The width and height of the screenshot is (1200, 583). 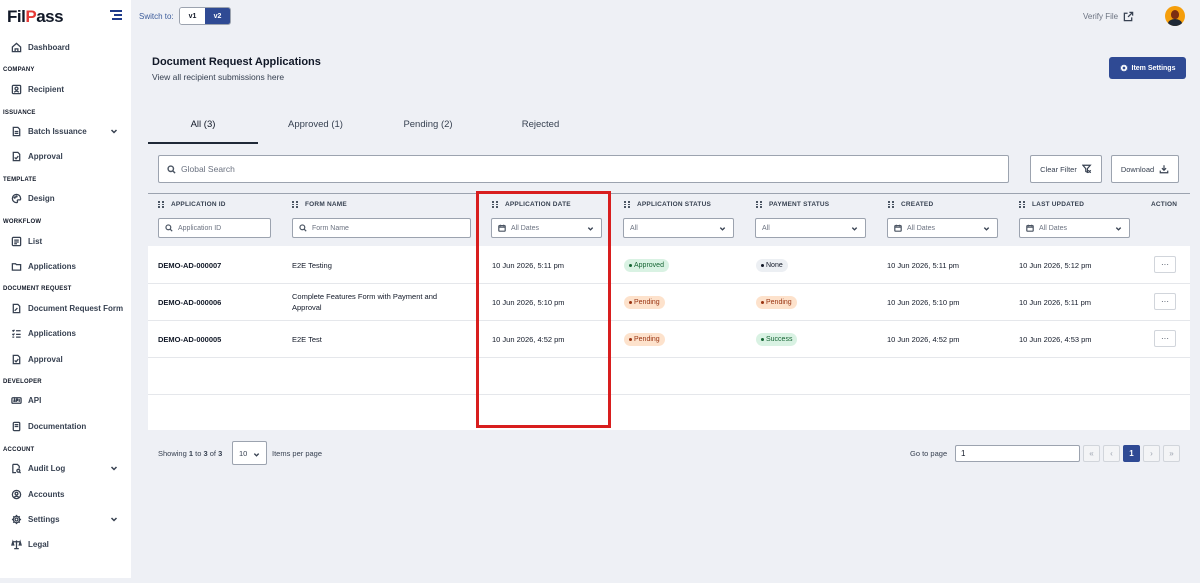 I want to click on cell-application-id: DEMO-AD-000006, so click(x=189, y=302).